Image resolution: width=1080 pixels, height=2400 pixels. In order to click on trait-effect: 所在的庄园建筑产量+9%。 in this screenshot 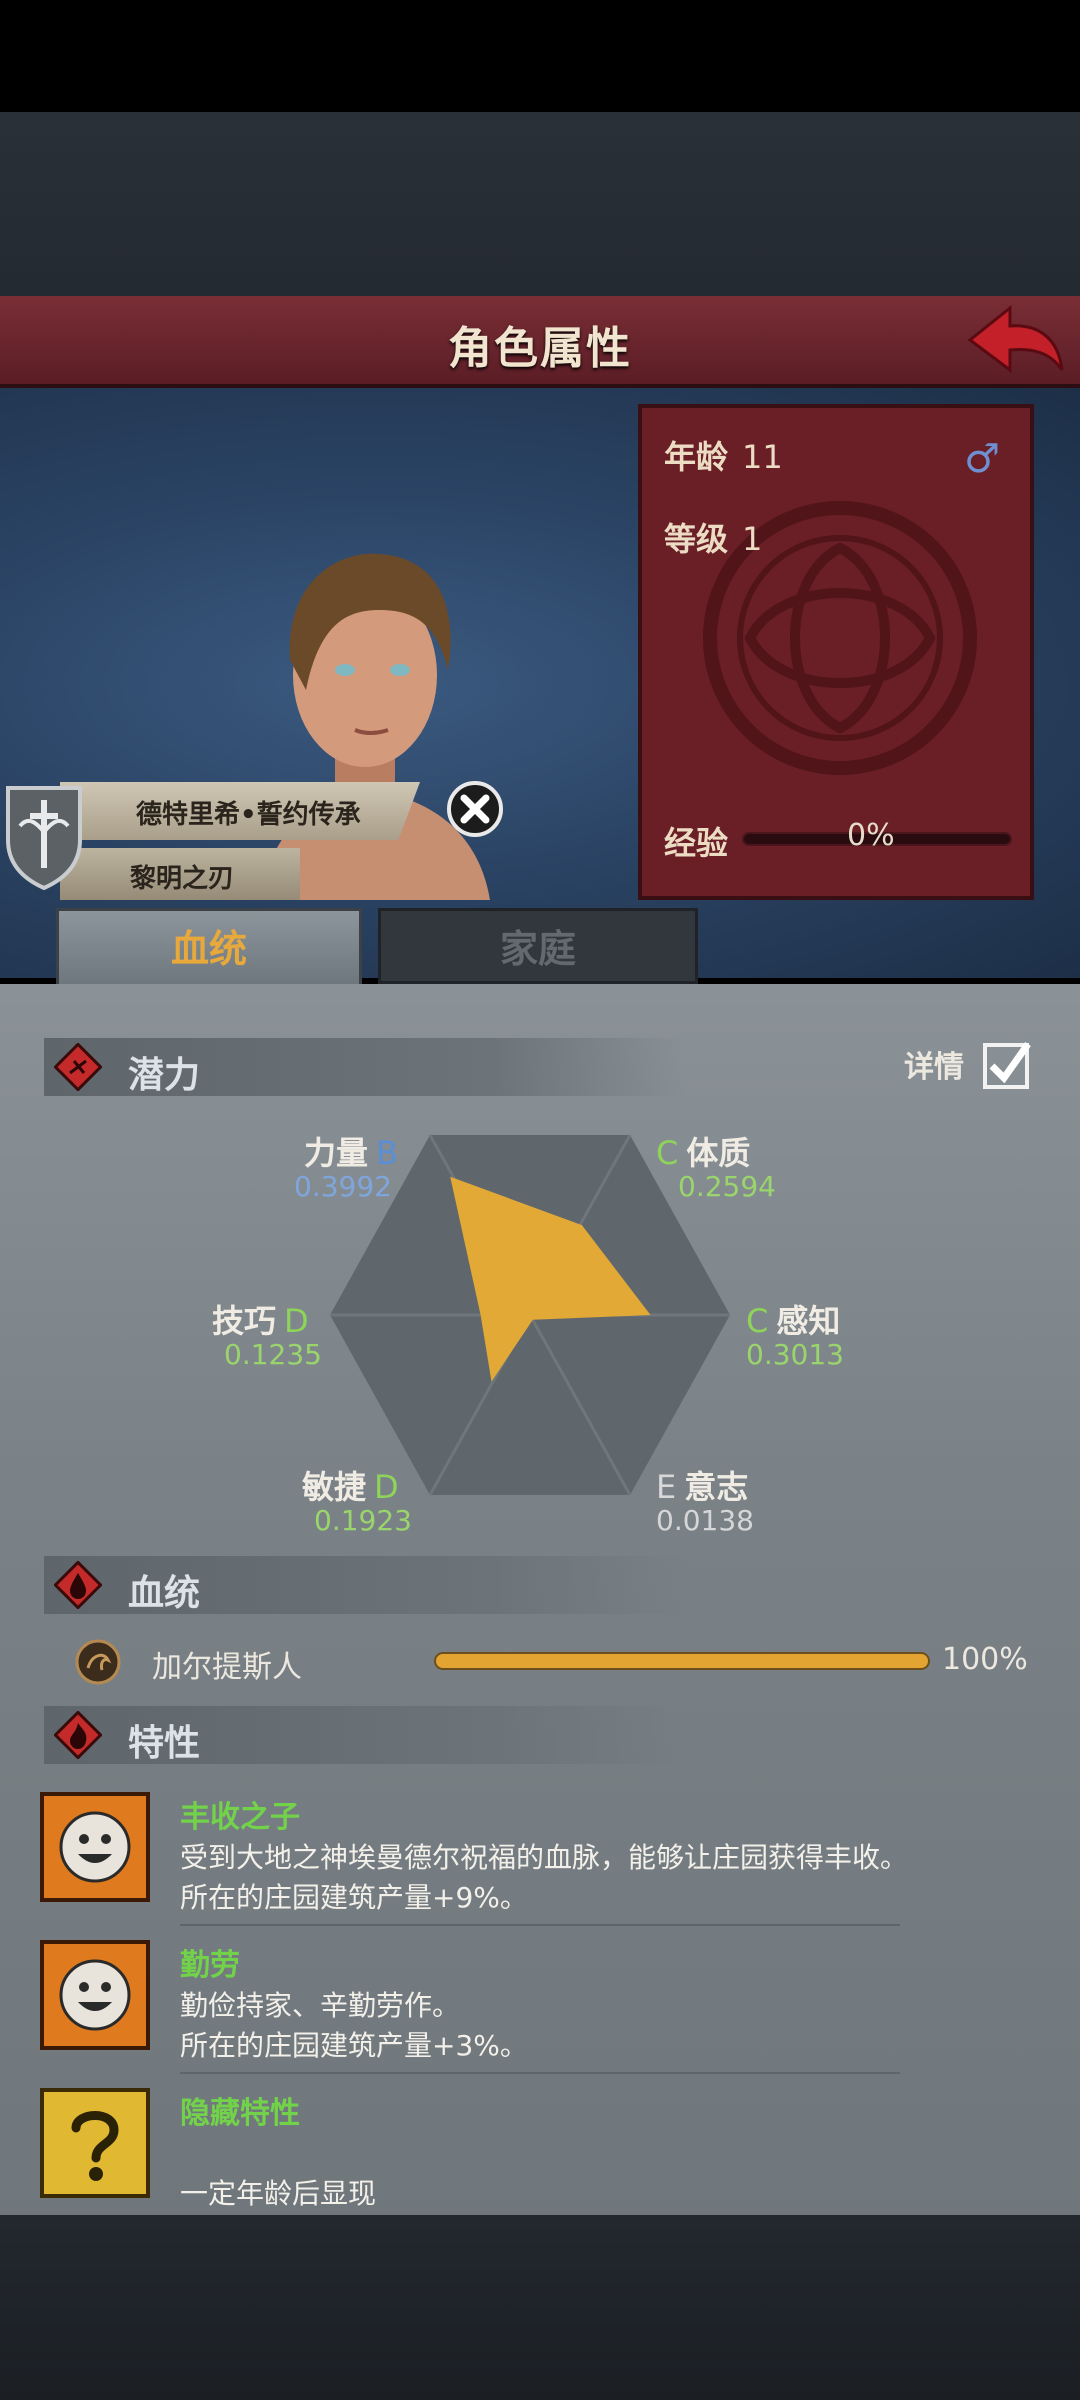, I will do `click(354, 1897)`.